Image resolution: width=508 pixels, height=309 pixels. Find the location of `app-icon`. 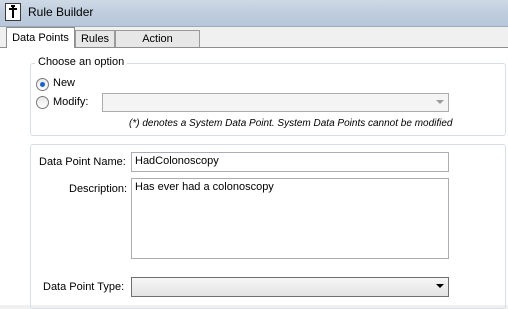

app-icon is located at coordinates (13, 12).